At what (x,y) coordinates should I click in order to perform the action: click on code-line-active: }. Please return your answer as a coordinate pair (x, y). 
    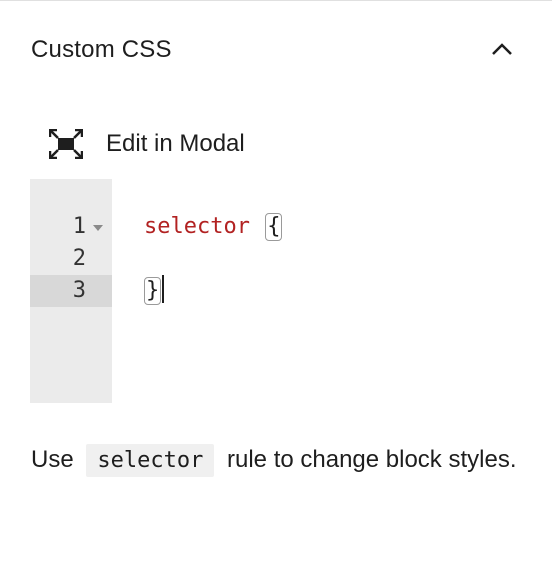
    Looking at the image, I should click on (154, 291).